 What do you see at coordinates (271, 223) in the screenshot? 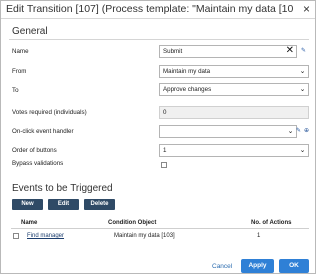
I see `column-header-actions: No. of Actions` at bounding box center [271, 223].